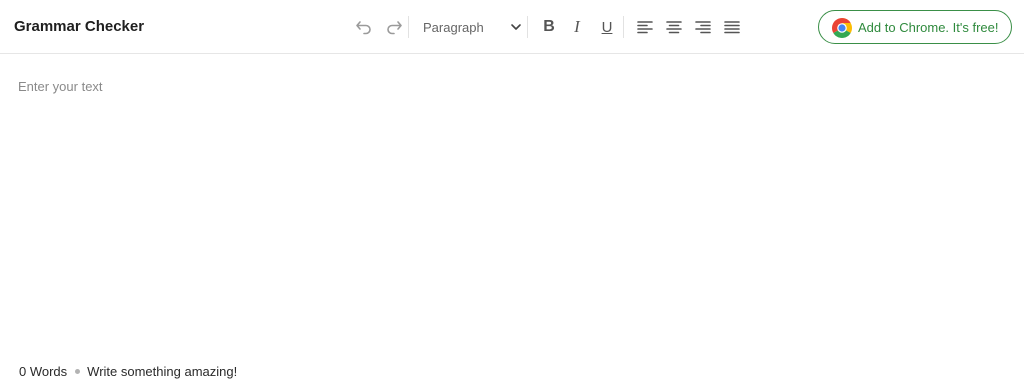 The image size is (1024, 390). Describe the element at coordinates (162, 371) in the screenshot. I see `status-message: Write something amazing!` at that location.